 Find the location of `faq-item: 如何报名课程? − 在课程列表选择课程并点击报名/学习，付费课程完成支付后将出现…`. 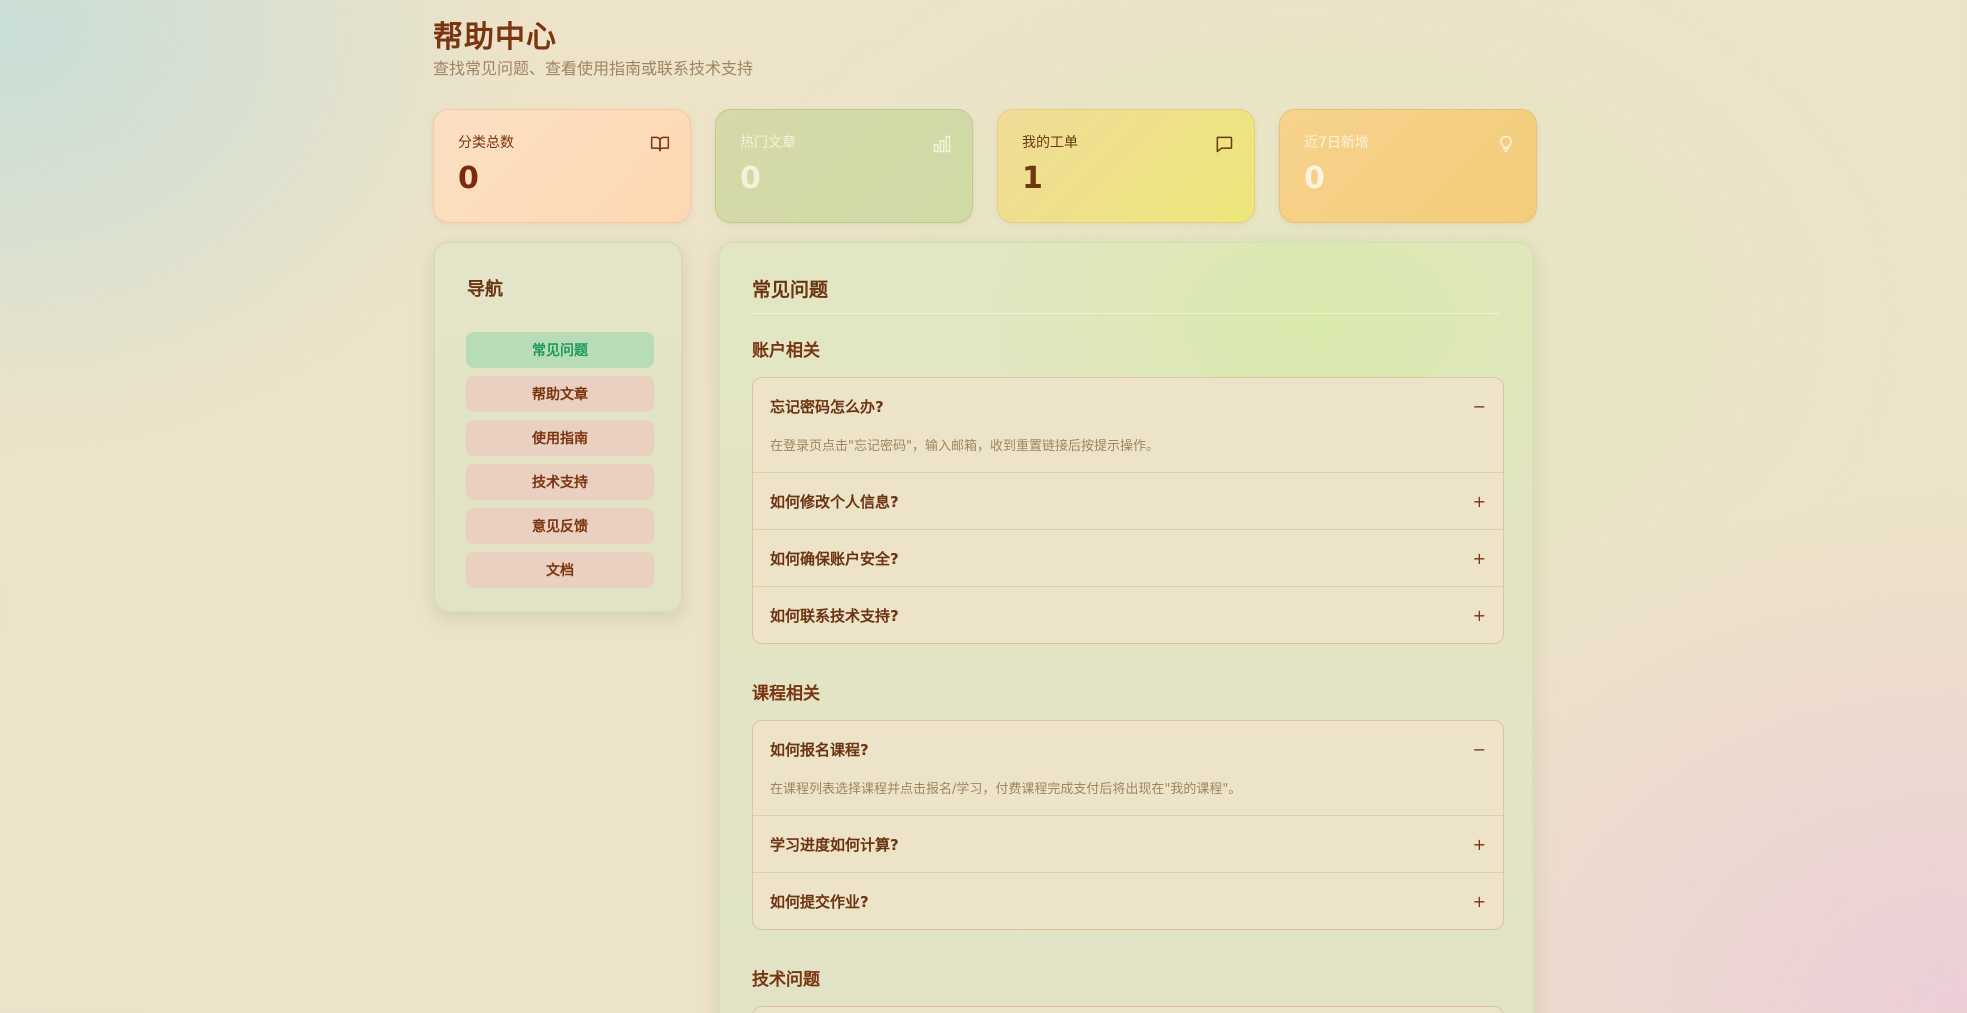

faq-item: 如何报名课程? − 在课程列表选择课程并点击报名/学习，付费课程完成支付后将出现… is located at coordinates (1128, 768).